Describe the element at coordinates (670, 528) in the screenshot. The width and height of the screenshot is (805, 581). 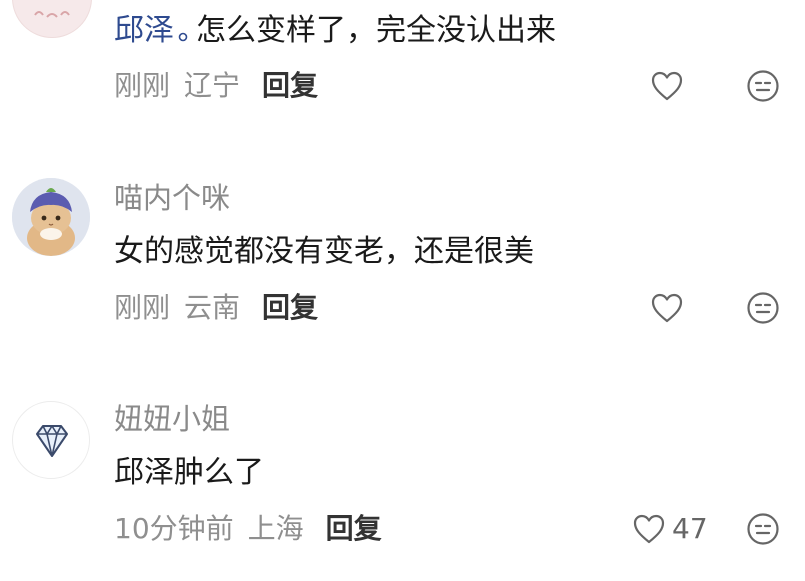
I see `like-button: 47` at that location.